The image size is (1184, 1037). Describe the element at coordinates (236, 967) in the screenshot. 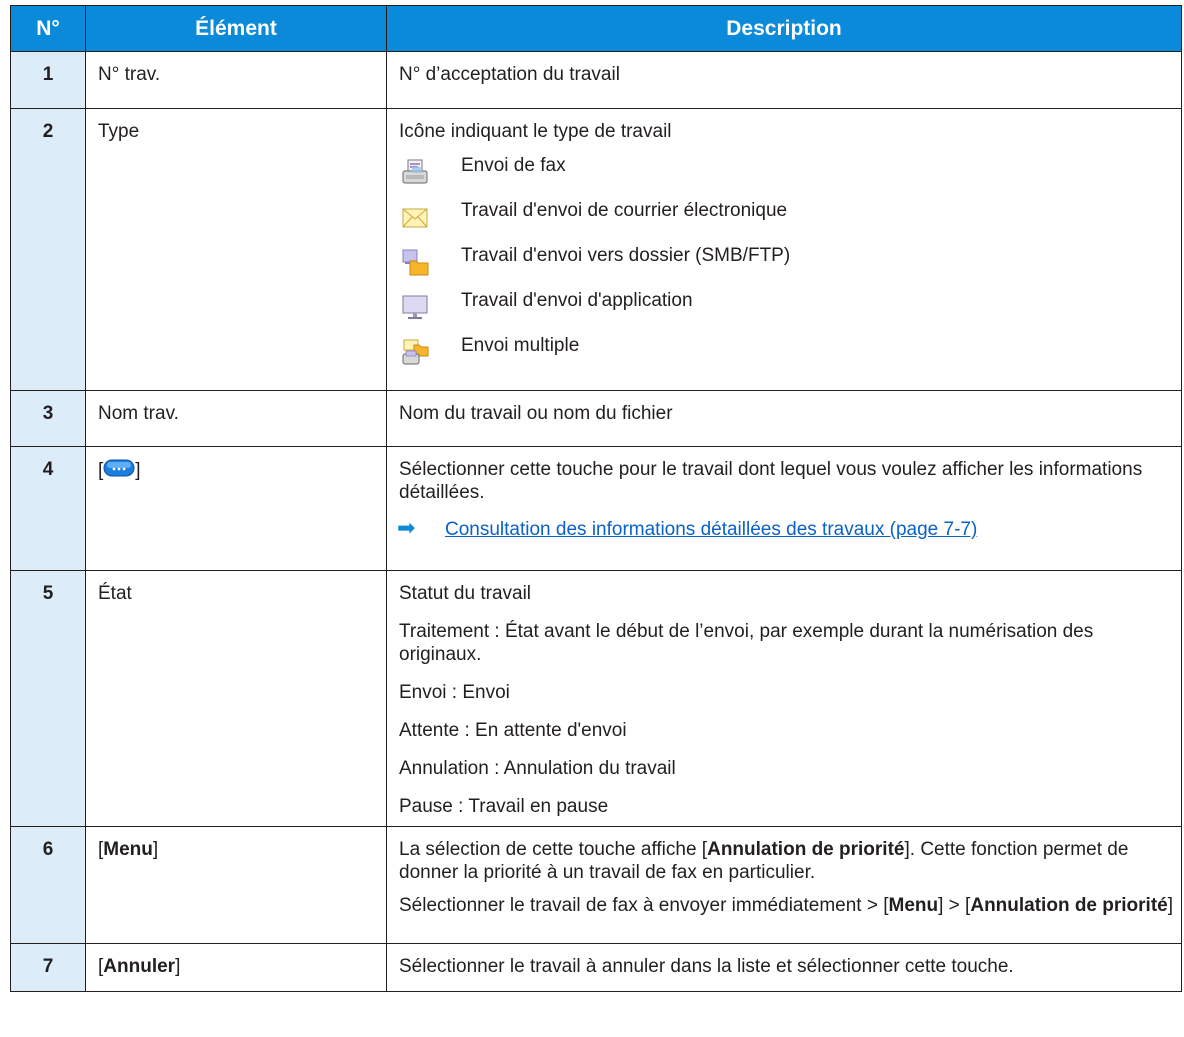

I see `row-element: [Annuler]` at that location.